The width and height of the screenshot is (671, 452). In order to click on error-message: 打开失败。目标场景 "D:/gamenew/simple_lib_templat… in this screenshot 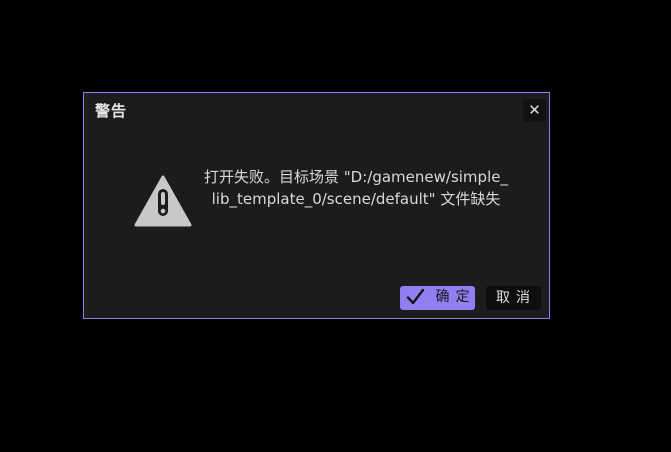, I will do `click(356, 188)`.